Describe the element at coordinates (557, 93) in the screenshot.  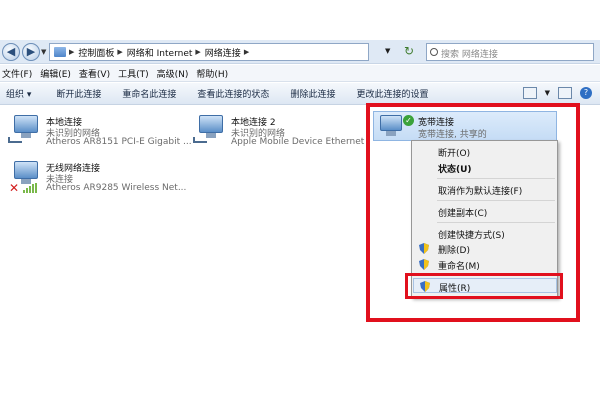
I see `view-controls: ▼ ?` at that location.